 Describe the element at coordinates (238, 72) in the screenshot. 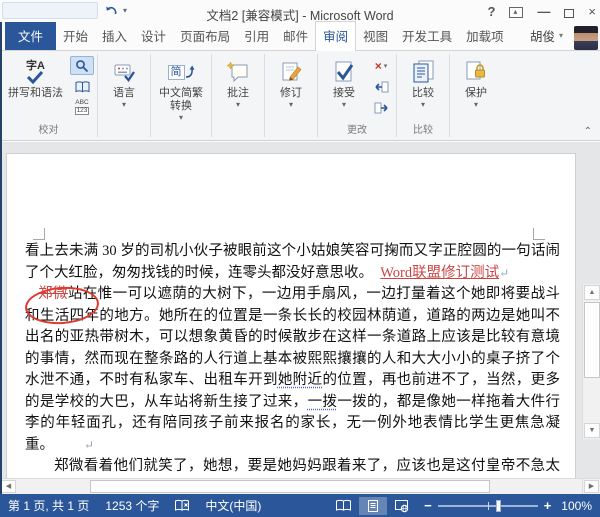

I see `comment-icon` at that location.